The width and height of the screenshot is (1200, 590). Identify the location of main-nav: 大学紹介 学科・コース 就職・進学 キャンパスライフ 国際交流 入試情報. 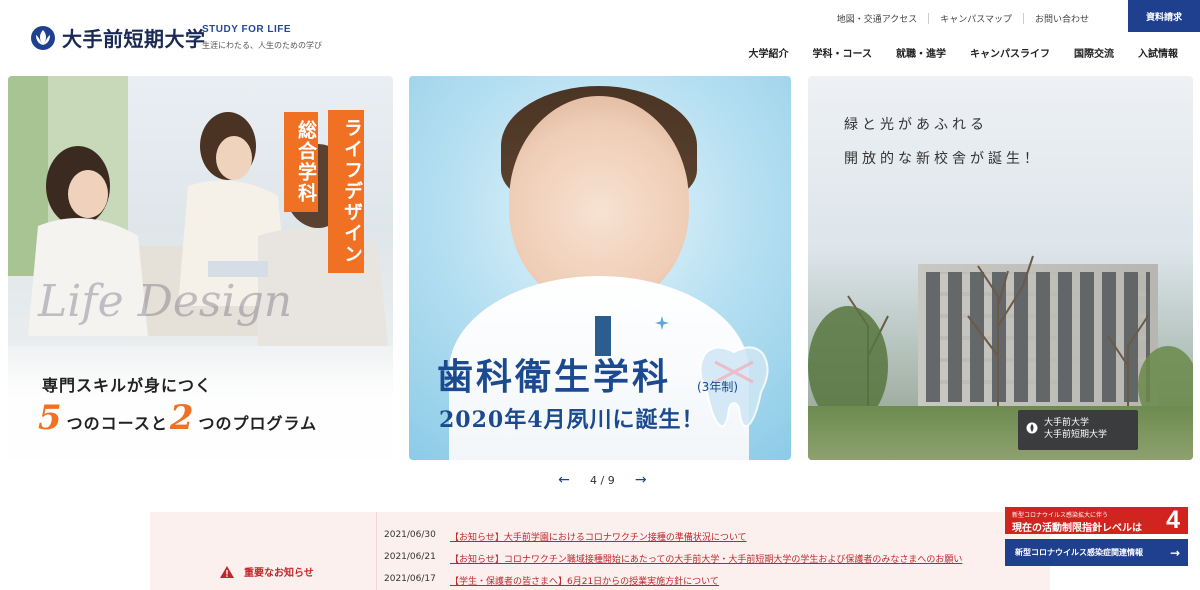
(952, 52).